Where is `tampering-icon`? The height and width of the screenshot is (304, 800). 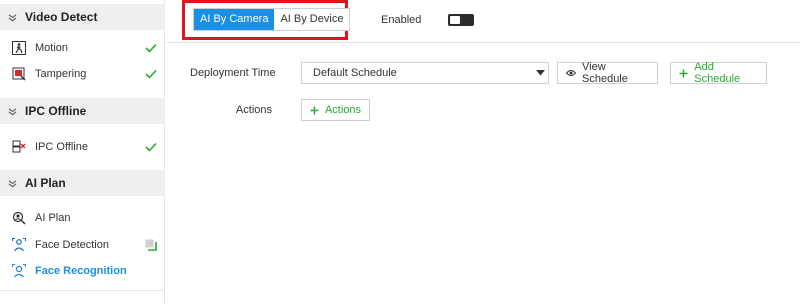 tampering-icon is located at coordinates (19, 74).